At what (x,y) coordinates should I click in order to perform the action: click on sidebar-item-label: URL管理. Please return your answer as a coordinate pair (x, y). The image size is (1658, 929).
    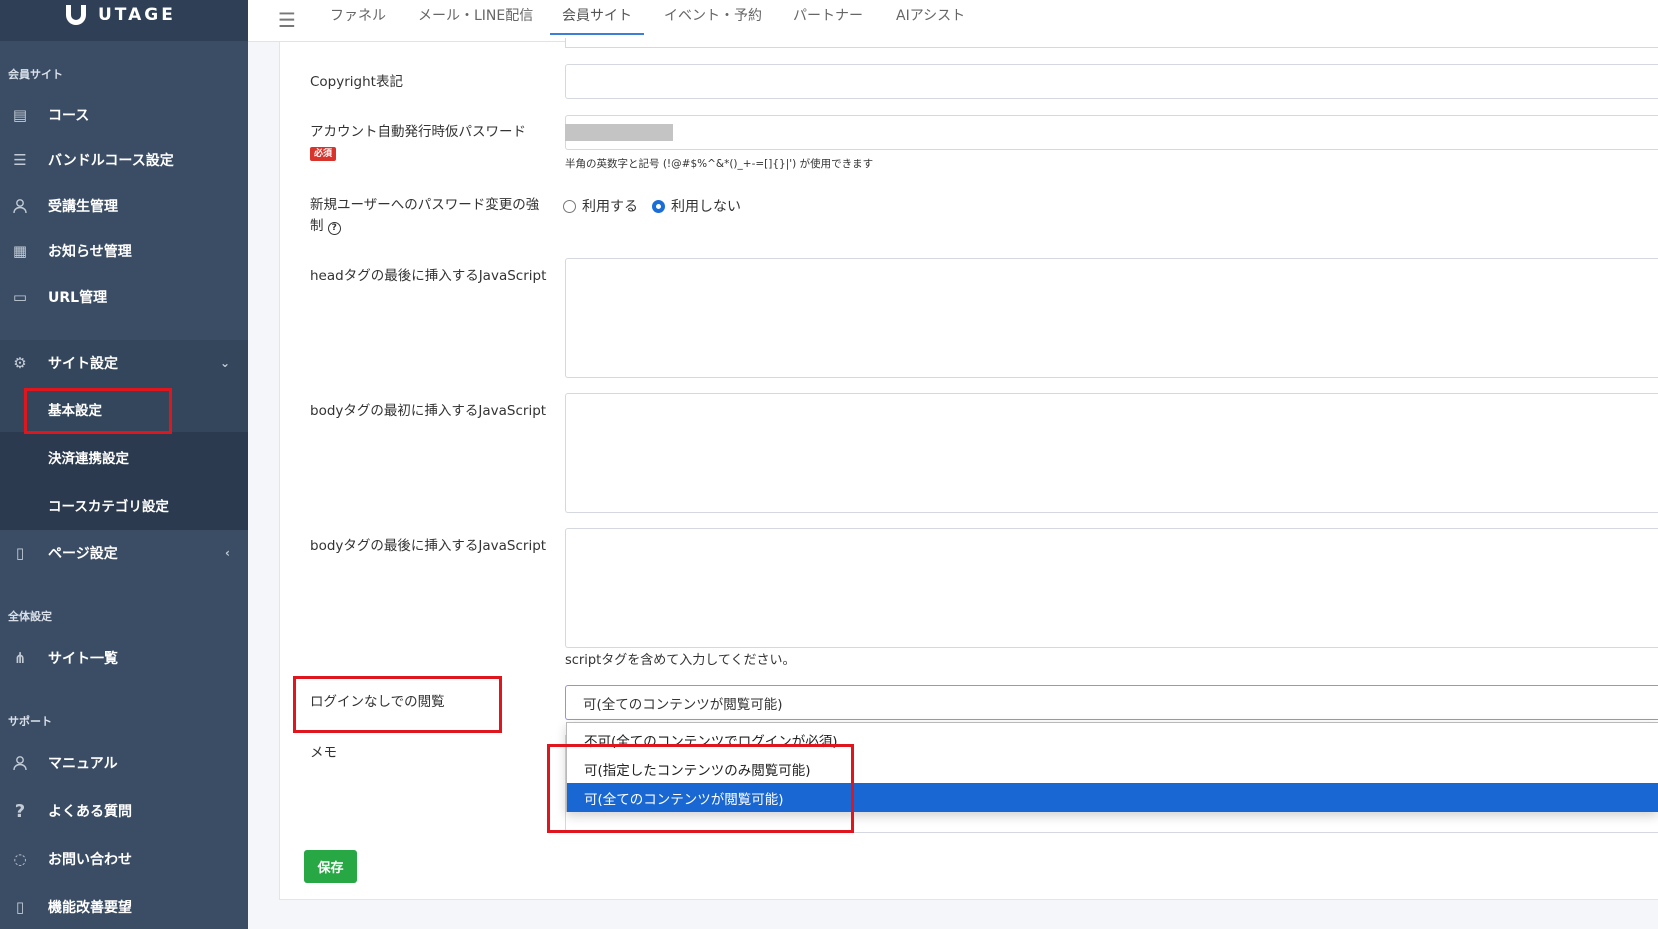
    Looking at the image, I should click on (78, 298).